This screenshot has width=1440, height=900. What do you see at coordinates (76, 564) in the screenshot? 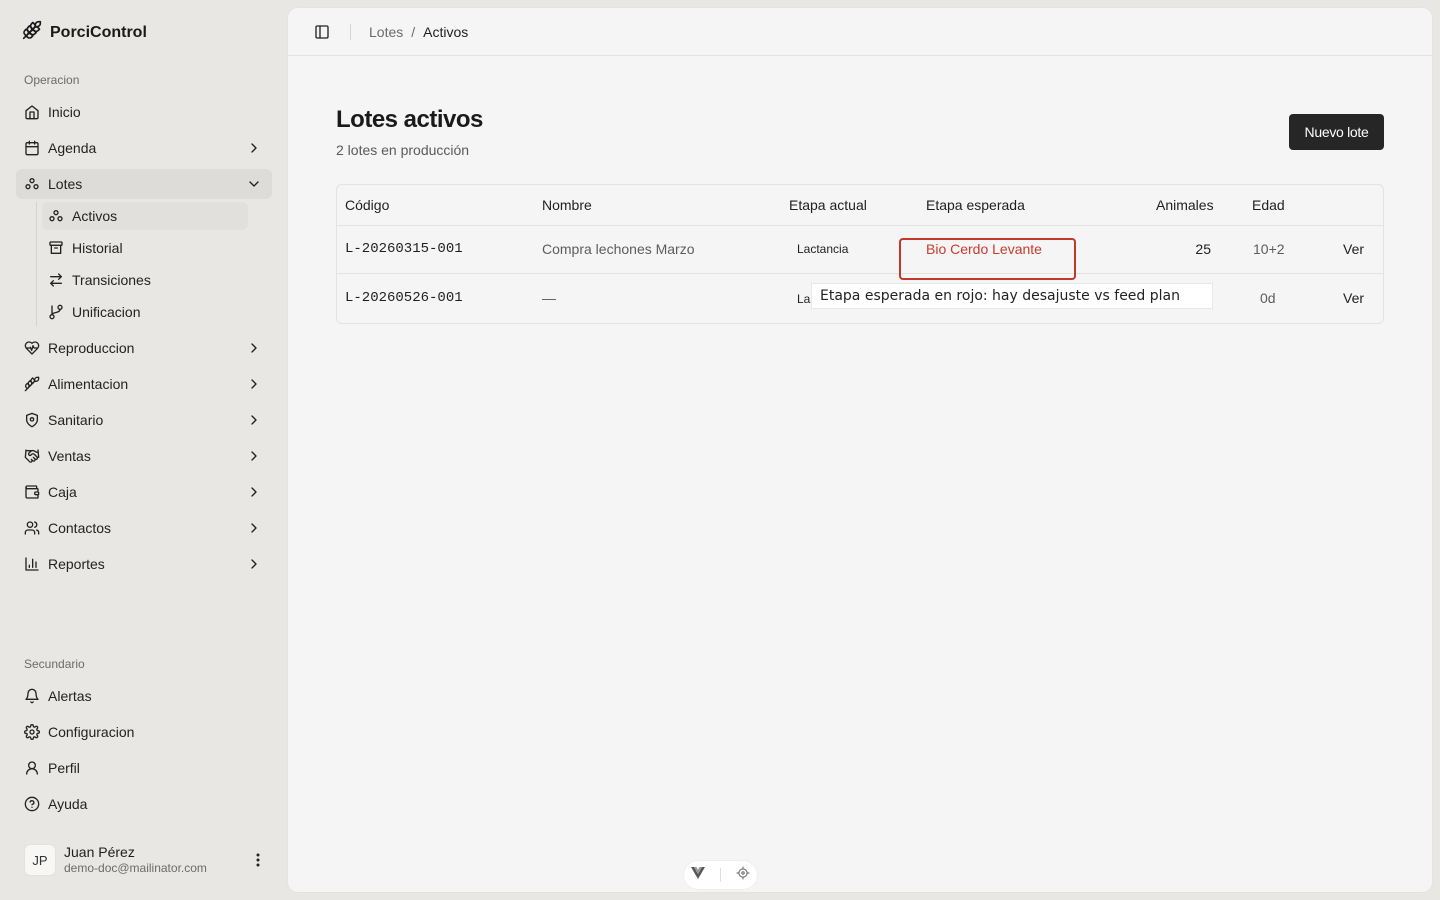
I see `sidebar-item-label: Reportes` at bounding box center [76, 564].